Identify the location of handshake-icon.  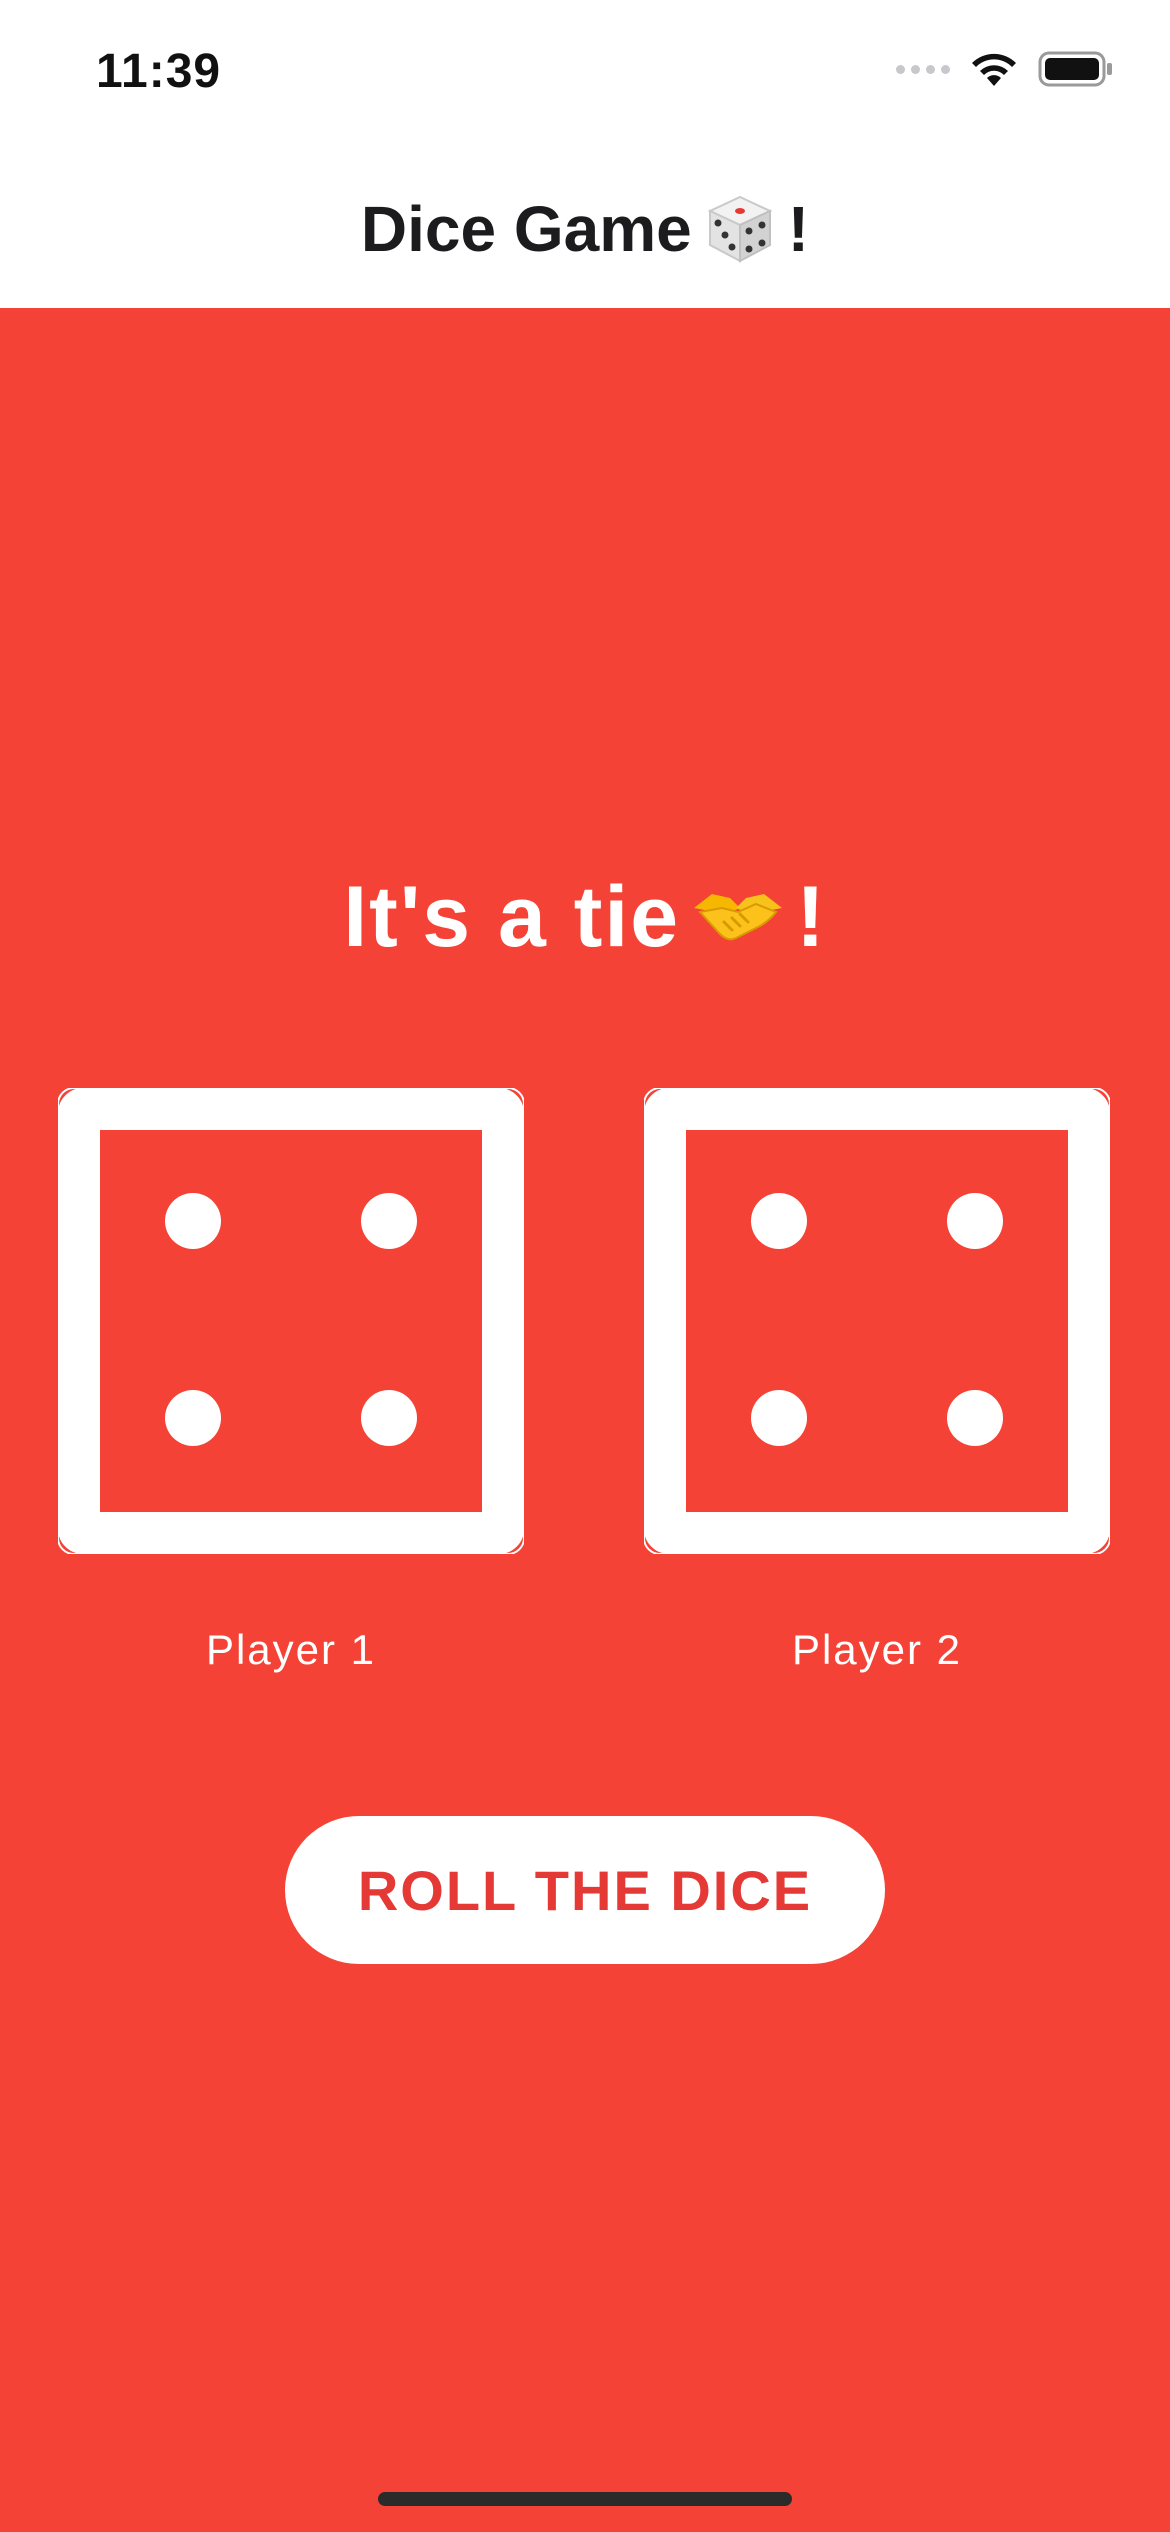
(738, 916).